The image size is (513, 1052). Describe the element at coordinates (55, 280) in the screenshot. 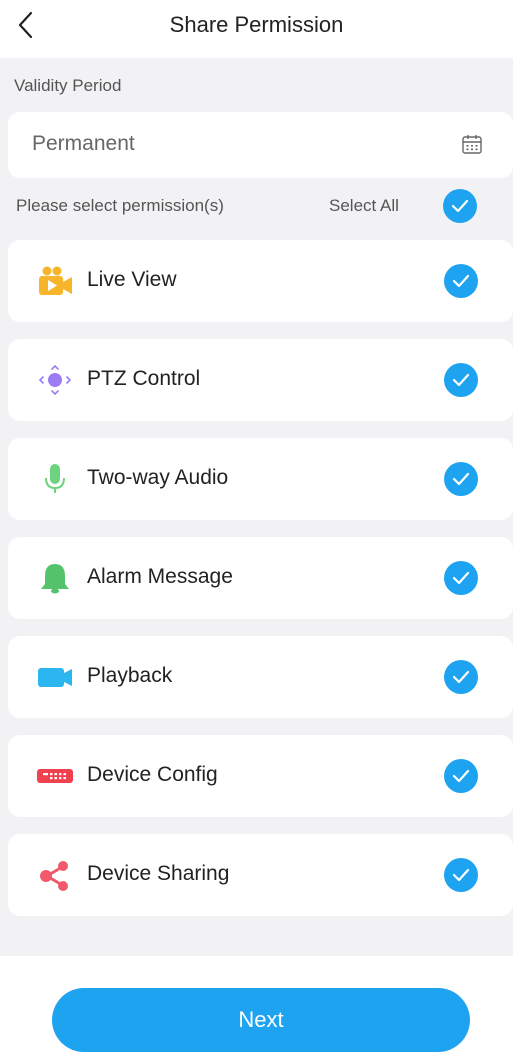

I see `live-view-icon` at that location.